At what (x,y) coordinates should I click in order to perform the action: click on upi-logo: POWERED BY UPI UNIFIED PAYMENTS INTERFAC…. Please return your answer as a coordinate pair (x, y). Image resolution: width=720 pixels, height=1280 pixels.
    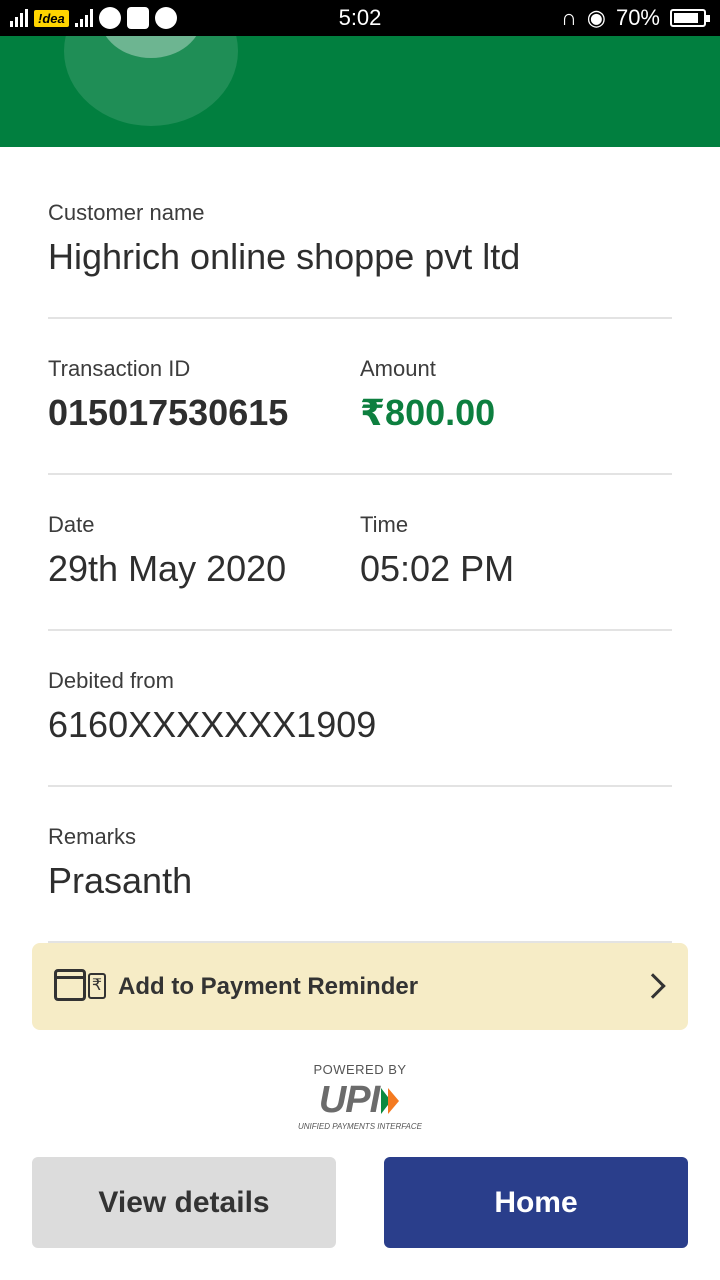
    Looking at the image, I should click on (360, 1096).